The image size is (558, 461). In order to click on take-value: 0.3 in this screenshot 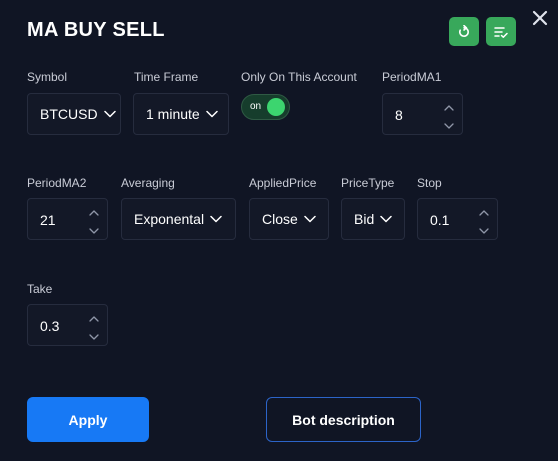, I will do `click(50, 326)`.